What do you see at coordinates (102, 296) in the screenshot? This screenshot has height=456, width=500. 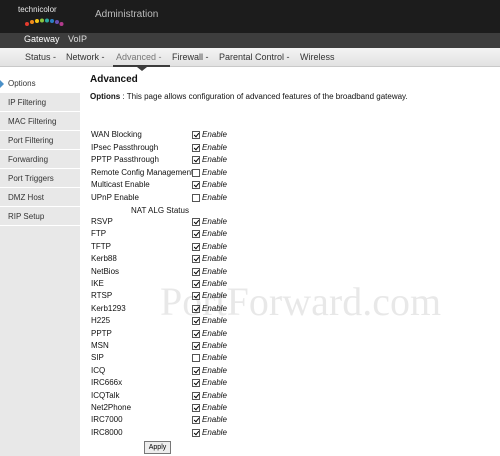 I see `nat-alg-label: RTSP` at bounding box center [102, 296].